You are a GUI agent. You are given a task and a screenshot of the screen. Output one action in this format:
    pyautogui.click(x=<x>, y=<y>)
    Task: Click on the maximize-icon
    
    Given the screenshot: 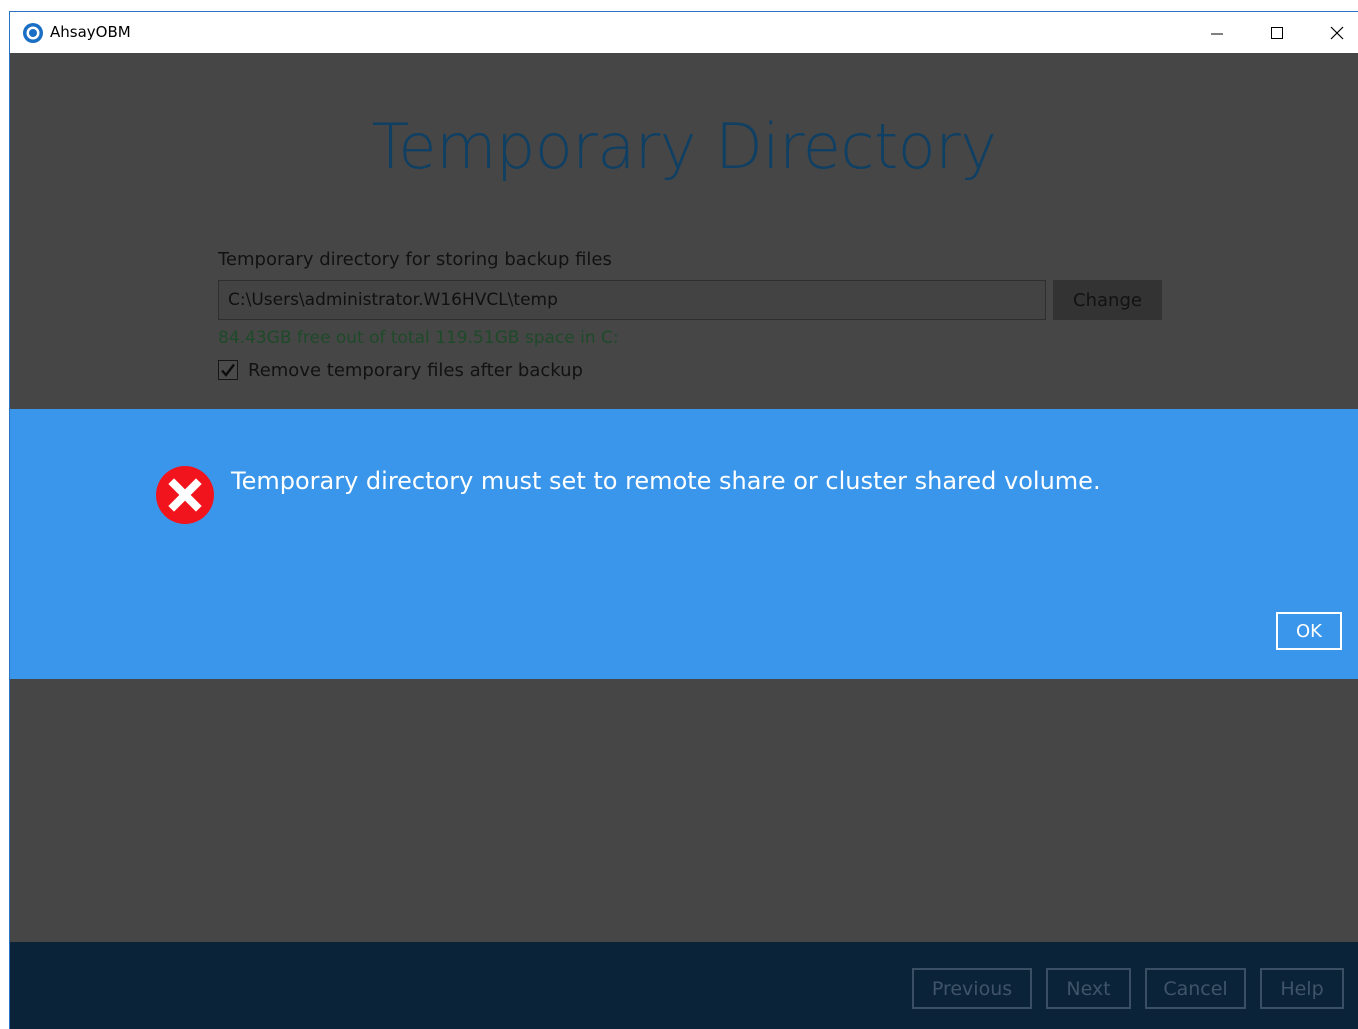 What is the action you would take?
    pyautogui.click(x=1277, y=32)
    